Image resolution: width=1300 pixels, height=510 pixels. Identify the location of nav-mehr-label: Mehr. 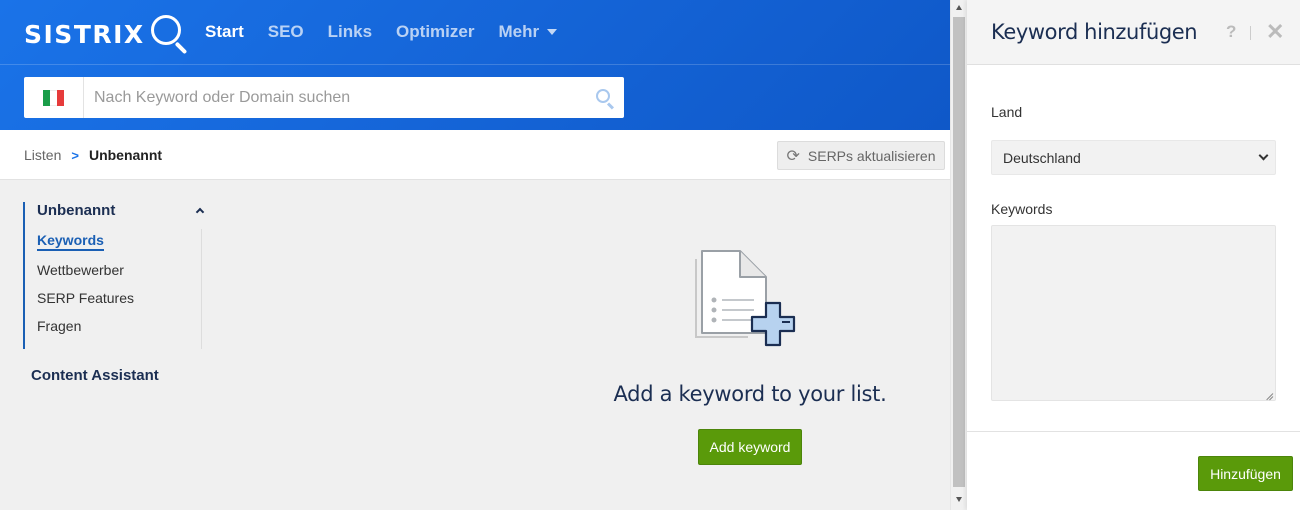
(519, 31).